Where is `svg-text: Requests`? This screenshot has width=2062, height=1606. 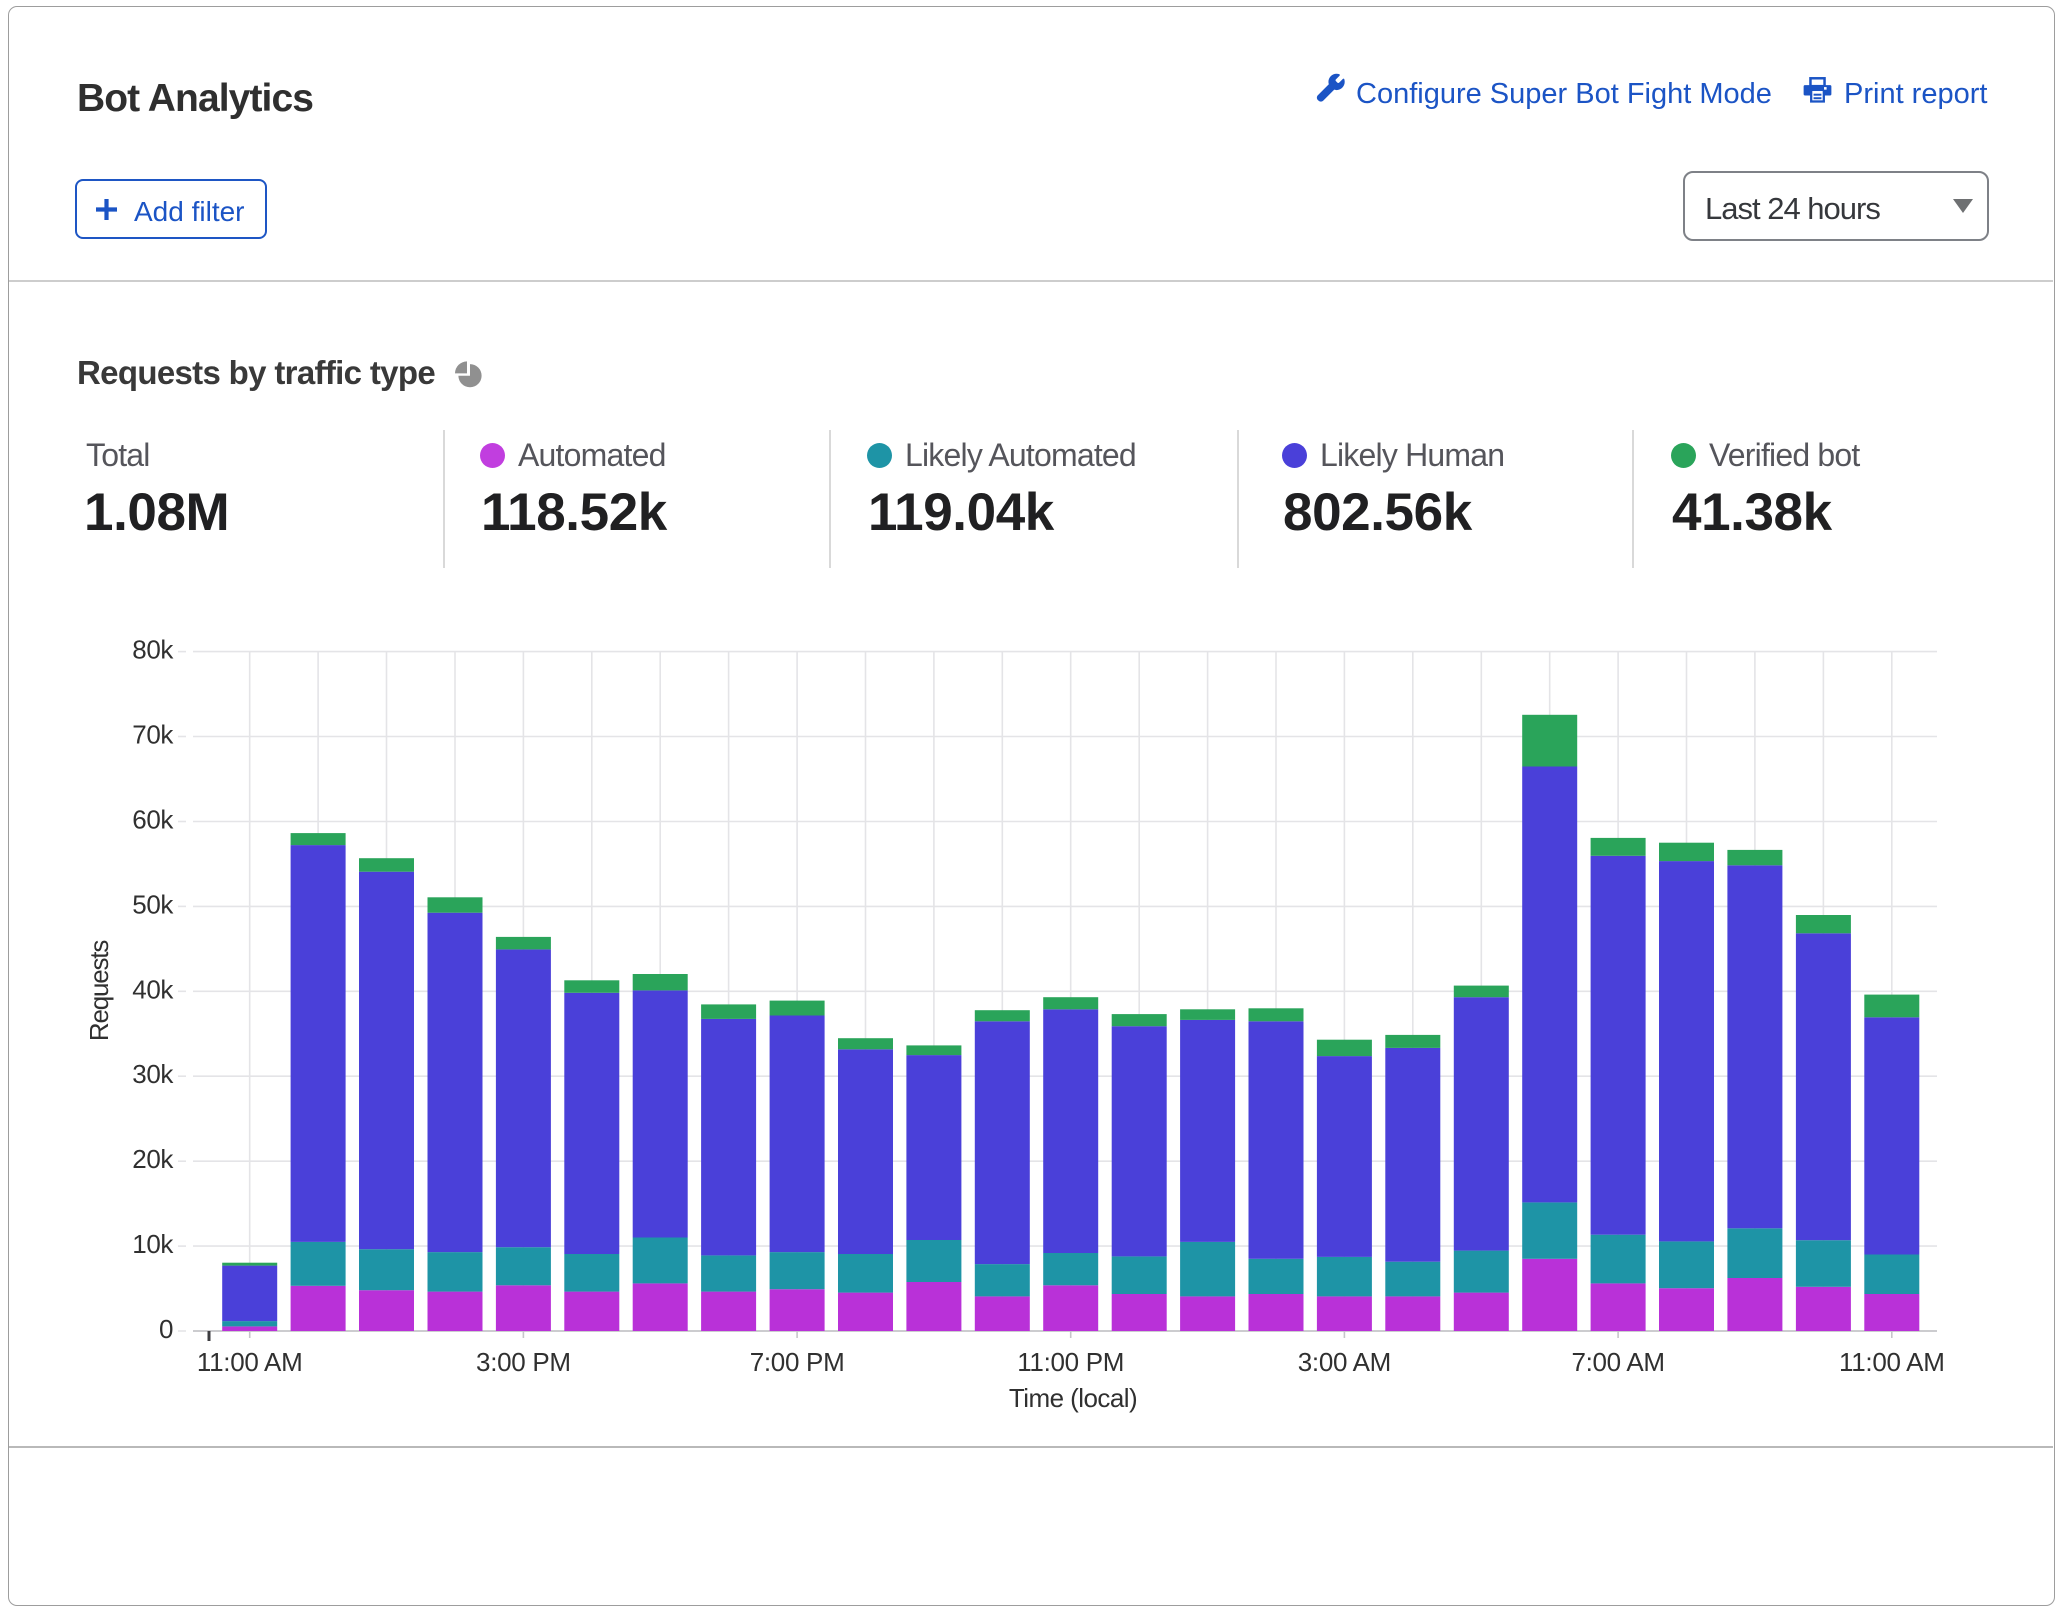 svg-text: Requests is located at coordinates (99, 990).